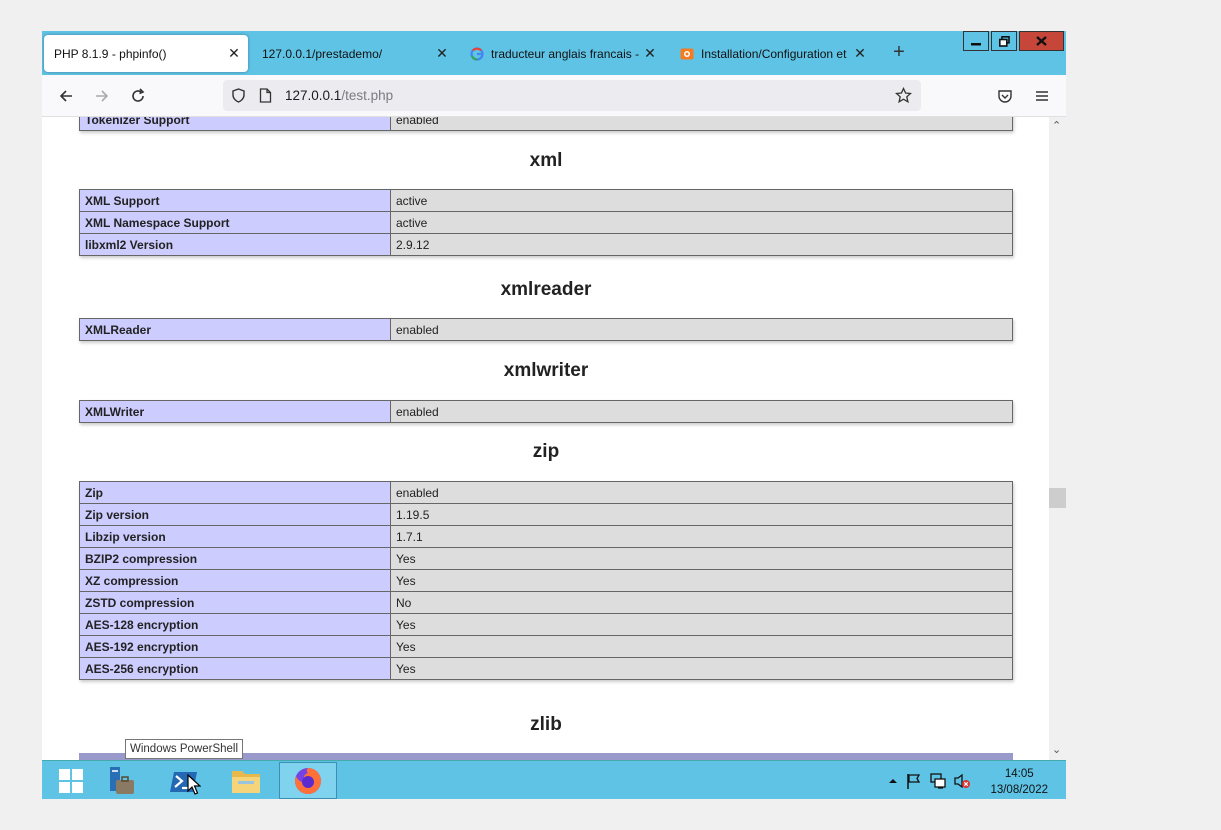 Image resolution: width=1221 pixels, height=830 pixels. What do you see at coordinates (235, 668) in the screenshot?
I see `row-key: AES-256 encryption` at bounding box center [235, 668].